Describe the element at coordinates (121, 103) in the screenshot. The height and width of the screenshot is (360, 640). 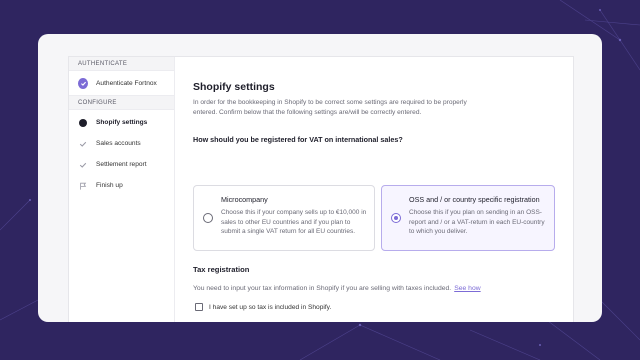
I see `section-configure-header: CONFIGURE` at that location.